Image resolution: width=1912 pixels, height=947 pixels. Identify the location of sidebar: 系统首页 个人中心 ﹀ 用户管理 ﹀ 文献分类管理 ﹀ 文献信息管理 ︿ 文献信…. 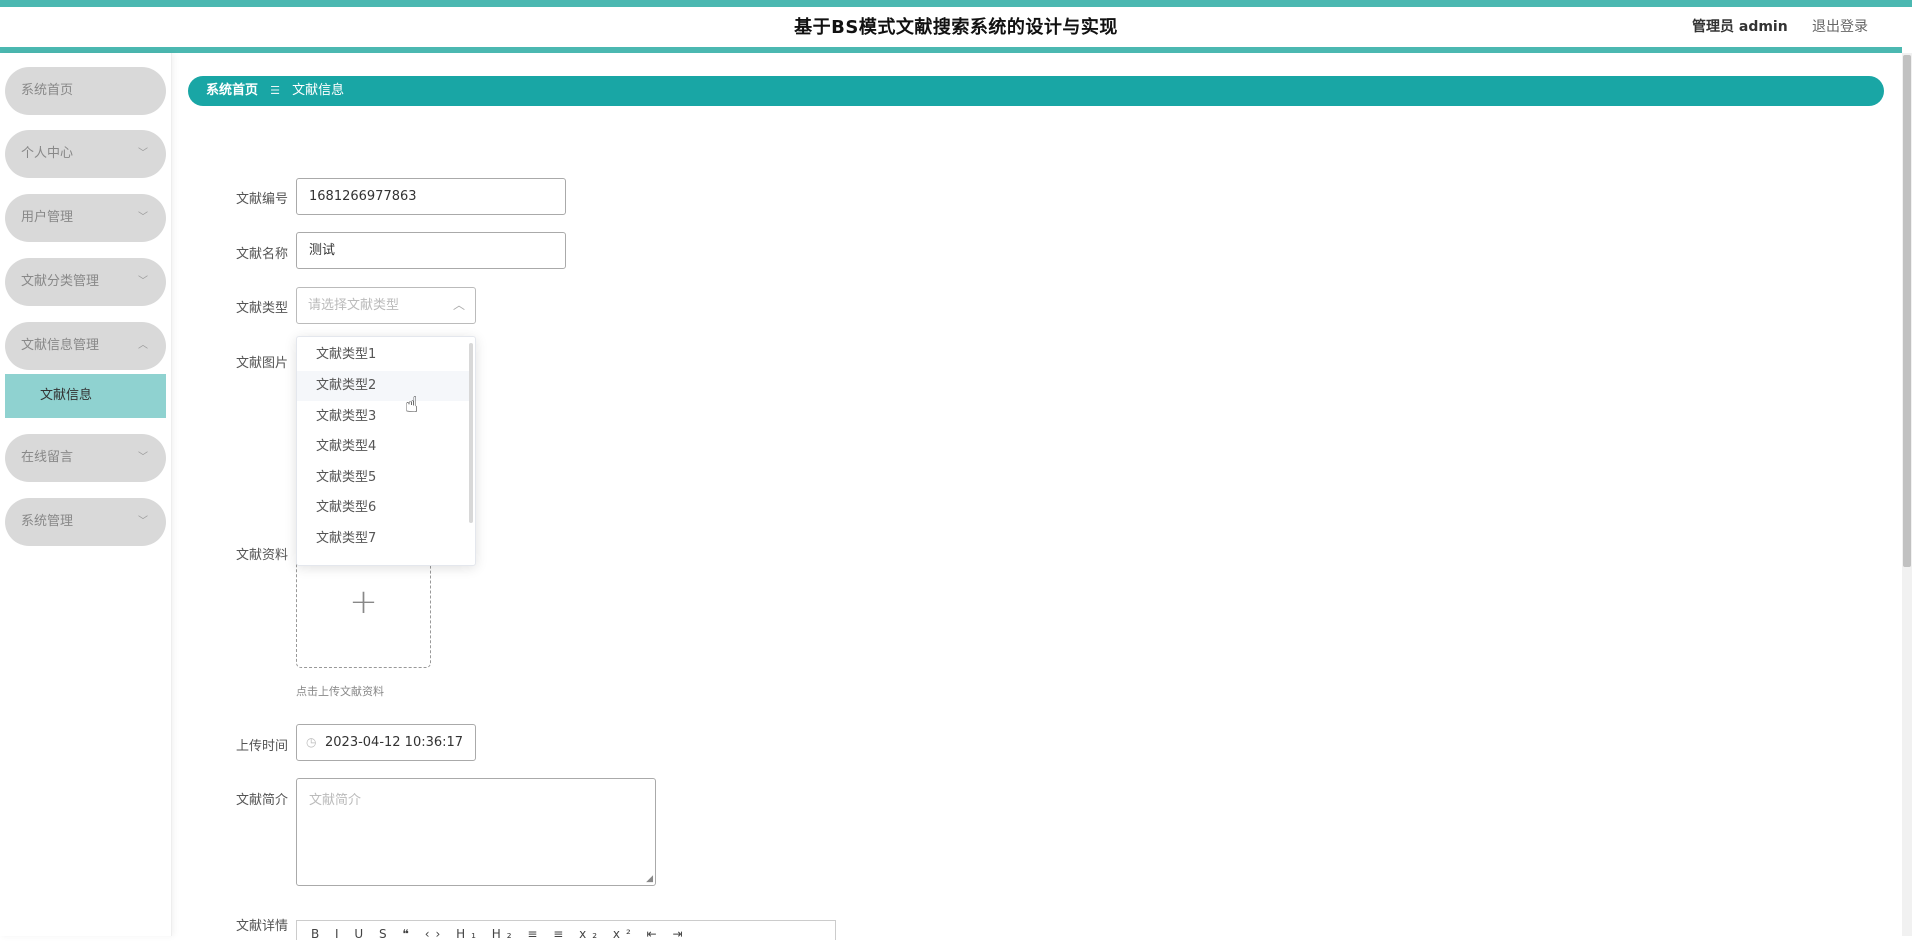
(86, 494).